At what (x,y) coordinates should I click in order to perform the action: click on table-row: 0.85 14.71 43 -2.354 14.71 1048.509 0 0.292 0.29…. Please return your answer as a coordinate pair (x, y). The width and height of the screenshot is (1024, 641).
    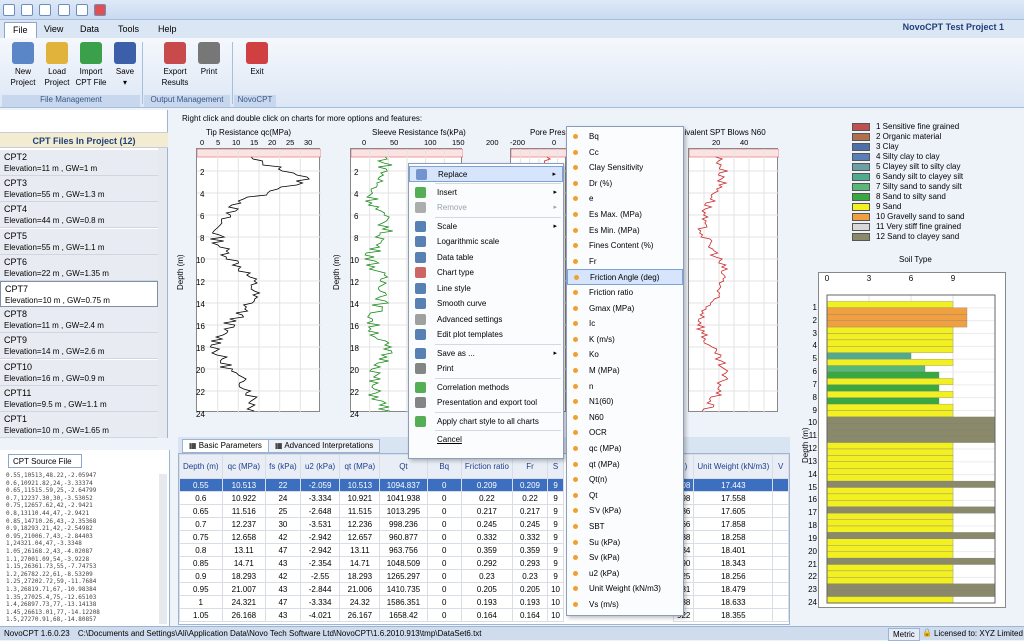
    Looking at the image, I should click on (484, 563).